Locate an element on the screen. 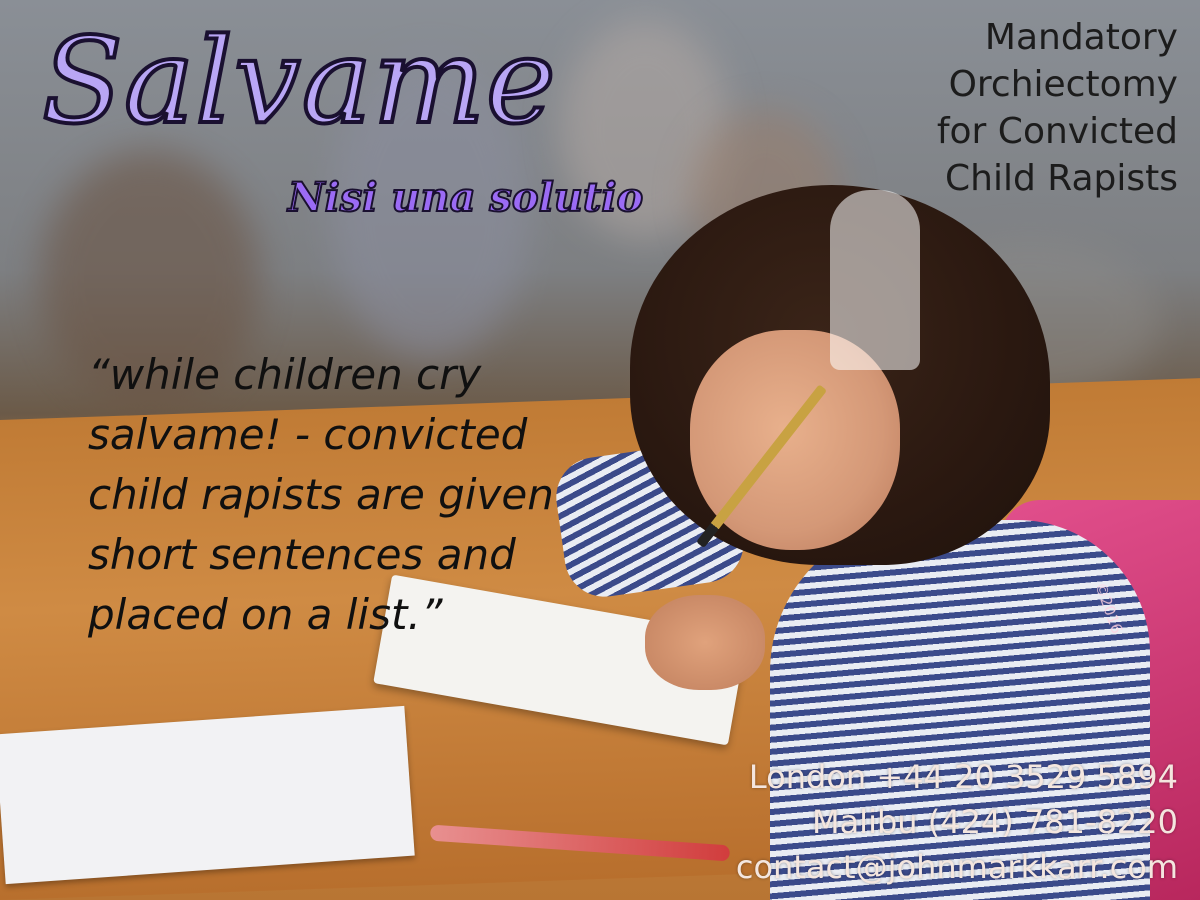 This screenshot has height=900, width=1200. poster-subtitle: Nisi una solutio is located at coordinates (465, 197).